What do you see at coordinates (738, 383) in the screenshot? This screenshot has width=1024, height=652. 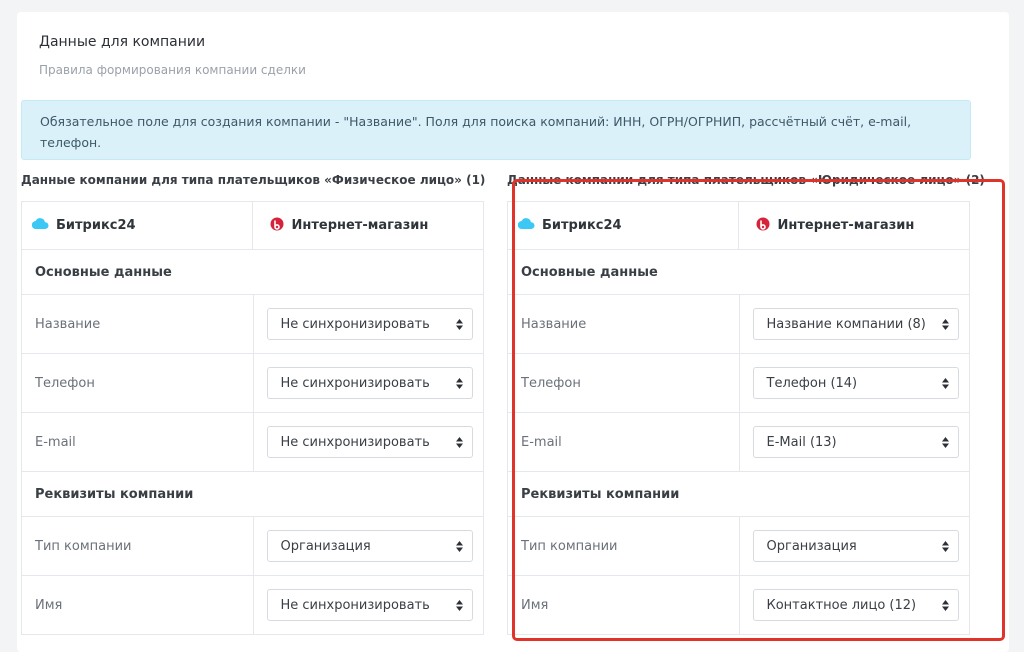 I see `table-row: Телефон Телефон (14)` at bounding box center [738, 383].